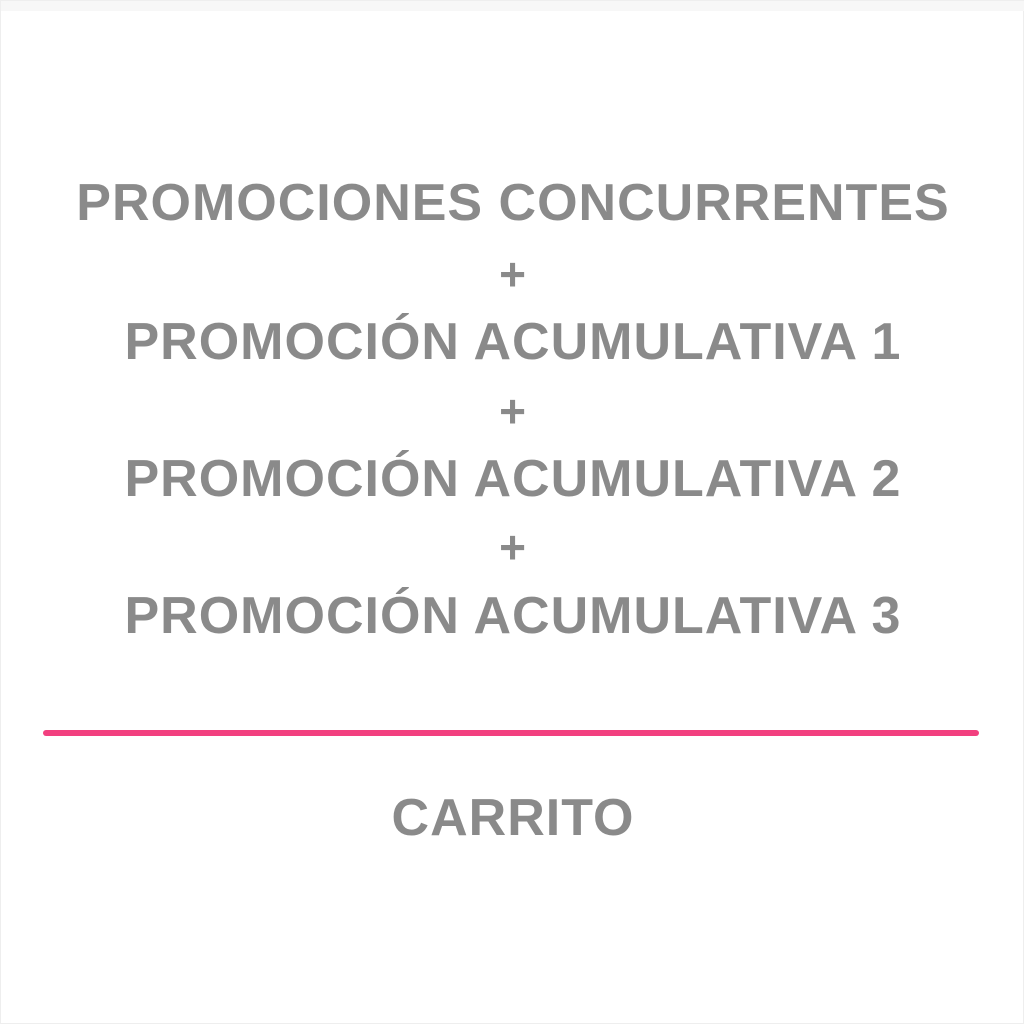  What do you see at coordinates (513, 342) in the screenshot?
I see `cumulative-promotion-1-label: PROMOCIÓN ACUMULATIVA 1` at bounding box center [513, 342].